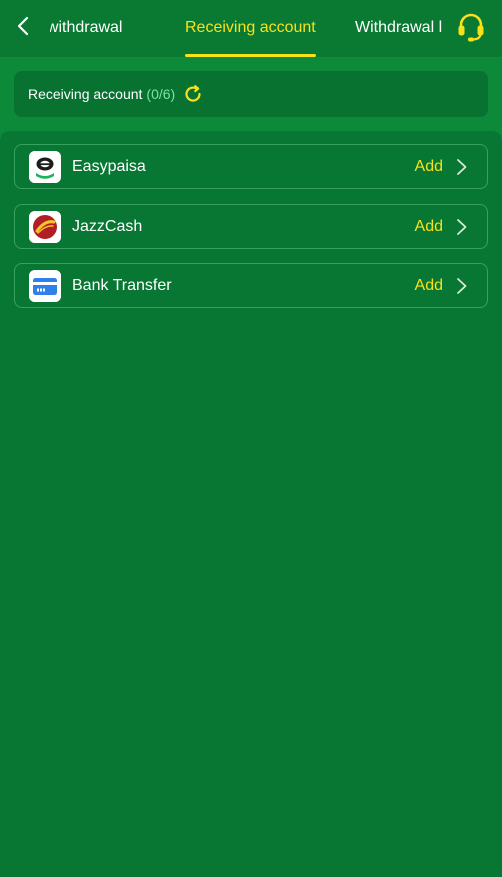 The width and height of the screenshot is (502, 877). What do you see at coordinates (429, 227) in the screenshot?
I see `add-jazzcash-button: Add` at bounding box center [429, 227].